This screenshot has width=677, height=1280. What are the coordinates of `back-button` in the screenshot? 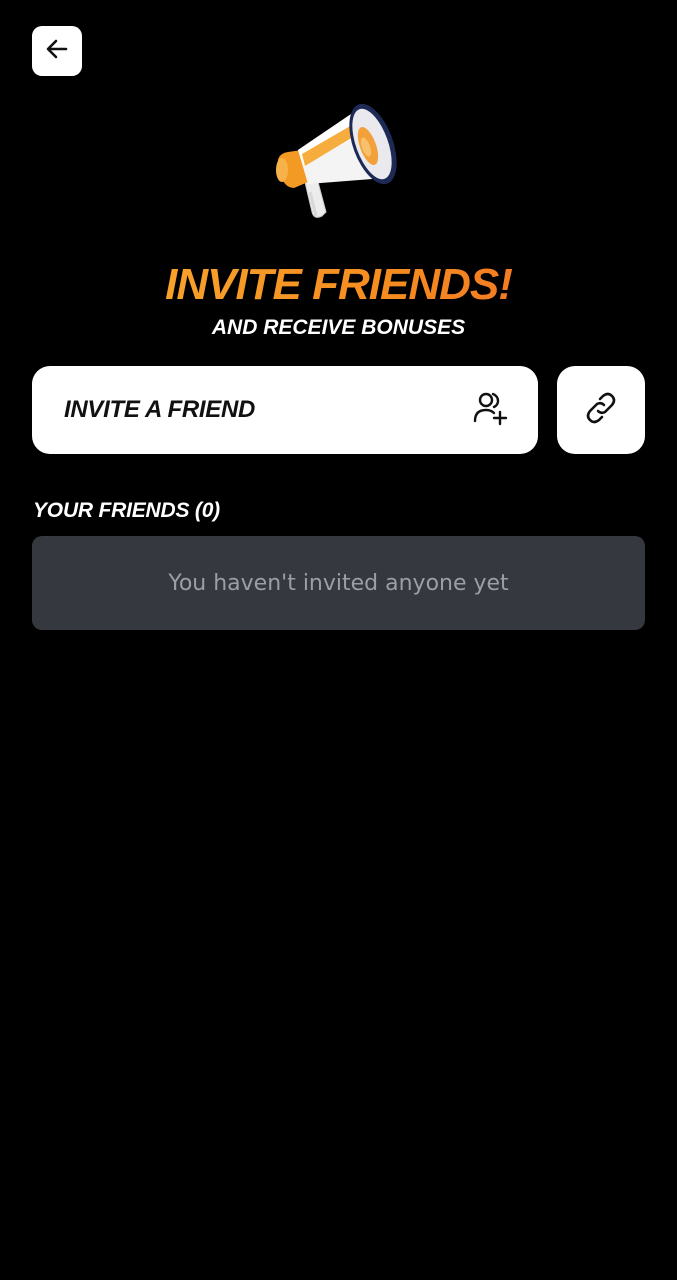 It's located at (57, 51).